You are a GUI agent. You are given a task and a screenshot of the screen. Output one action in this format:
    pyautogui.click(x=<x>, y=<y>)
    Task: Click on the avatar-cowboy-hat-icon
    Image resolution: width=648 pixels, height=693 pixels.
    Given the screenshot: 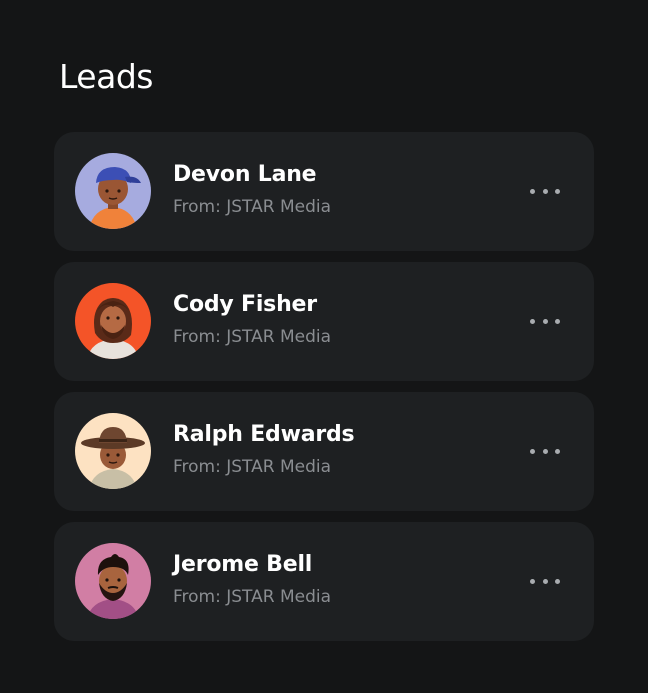 What is the action you would take?
    pyautogui.click(x=113, y=451)
    